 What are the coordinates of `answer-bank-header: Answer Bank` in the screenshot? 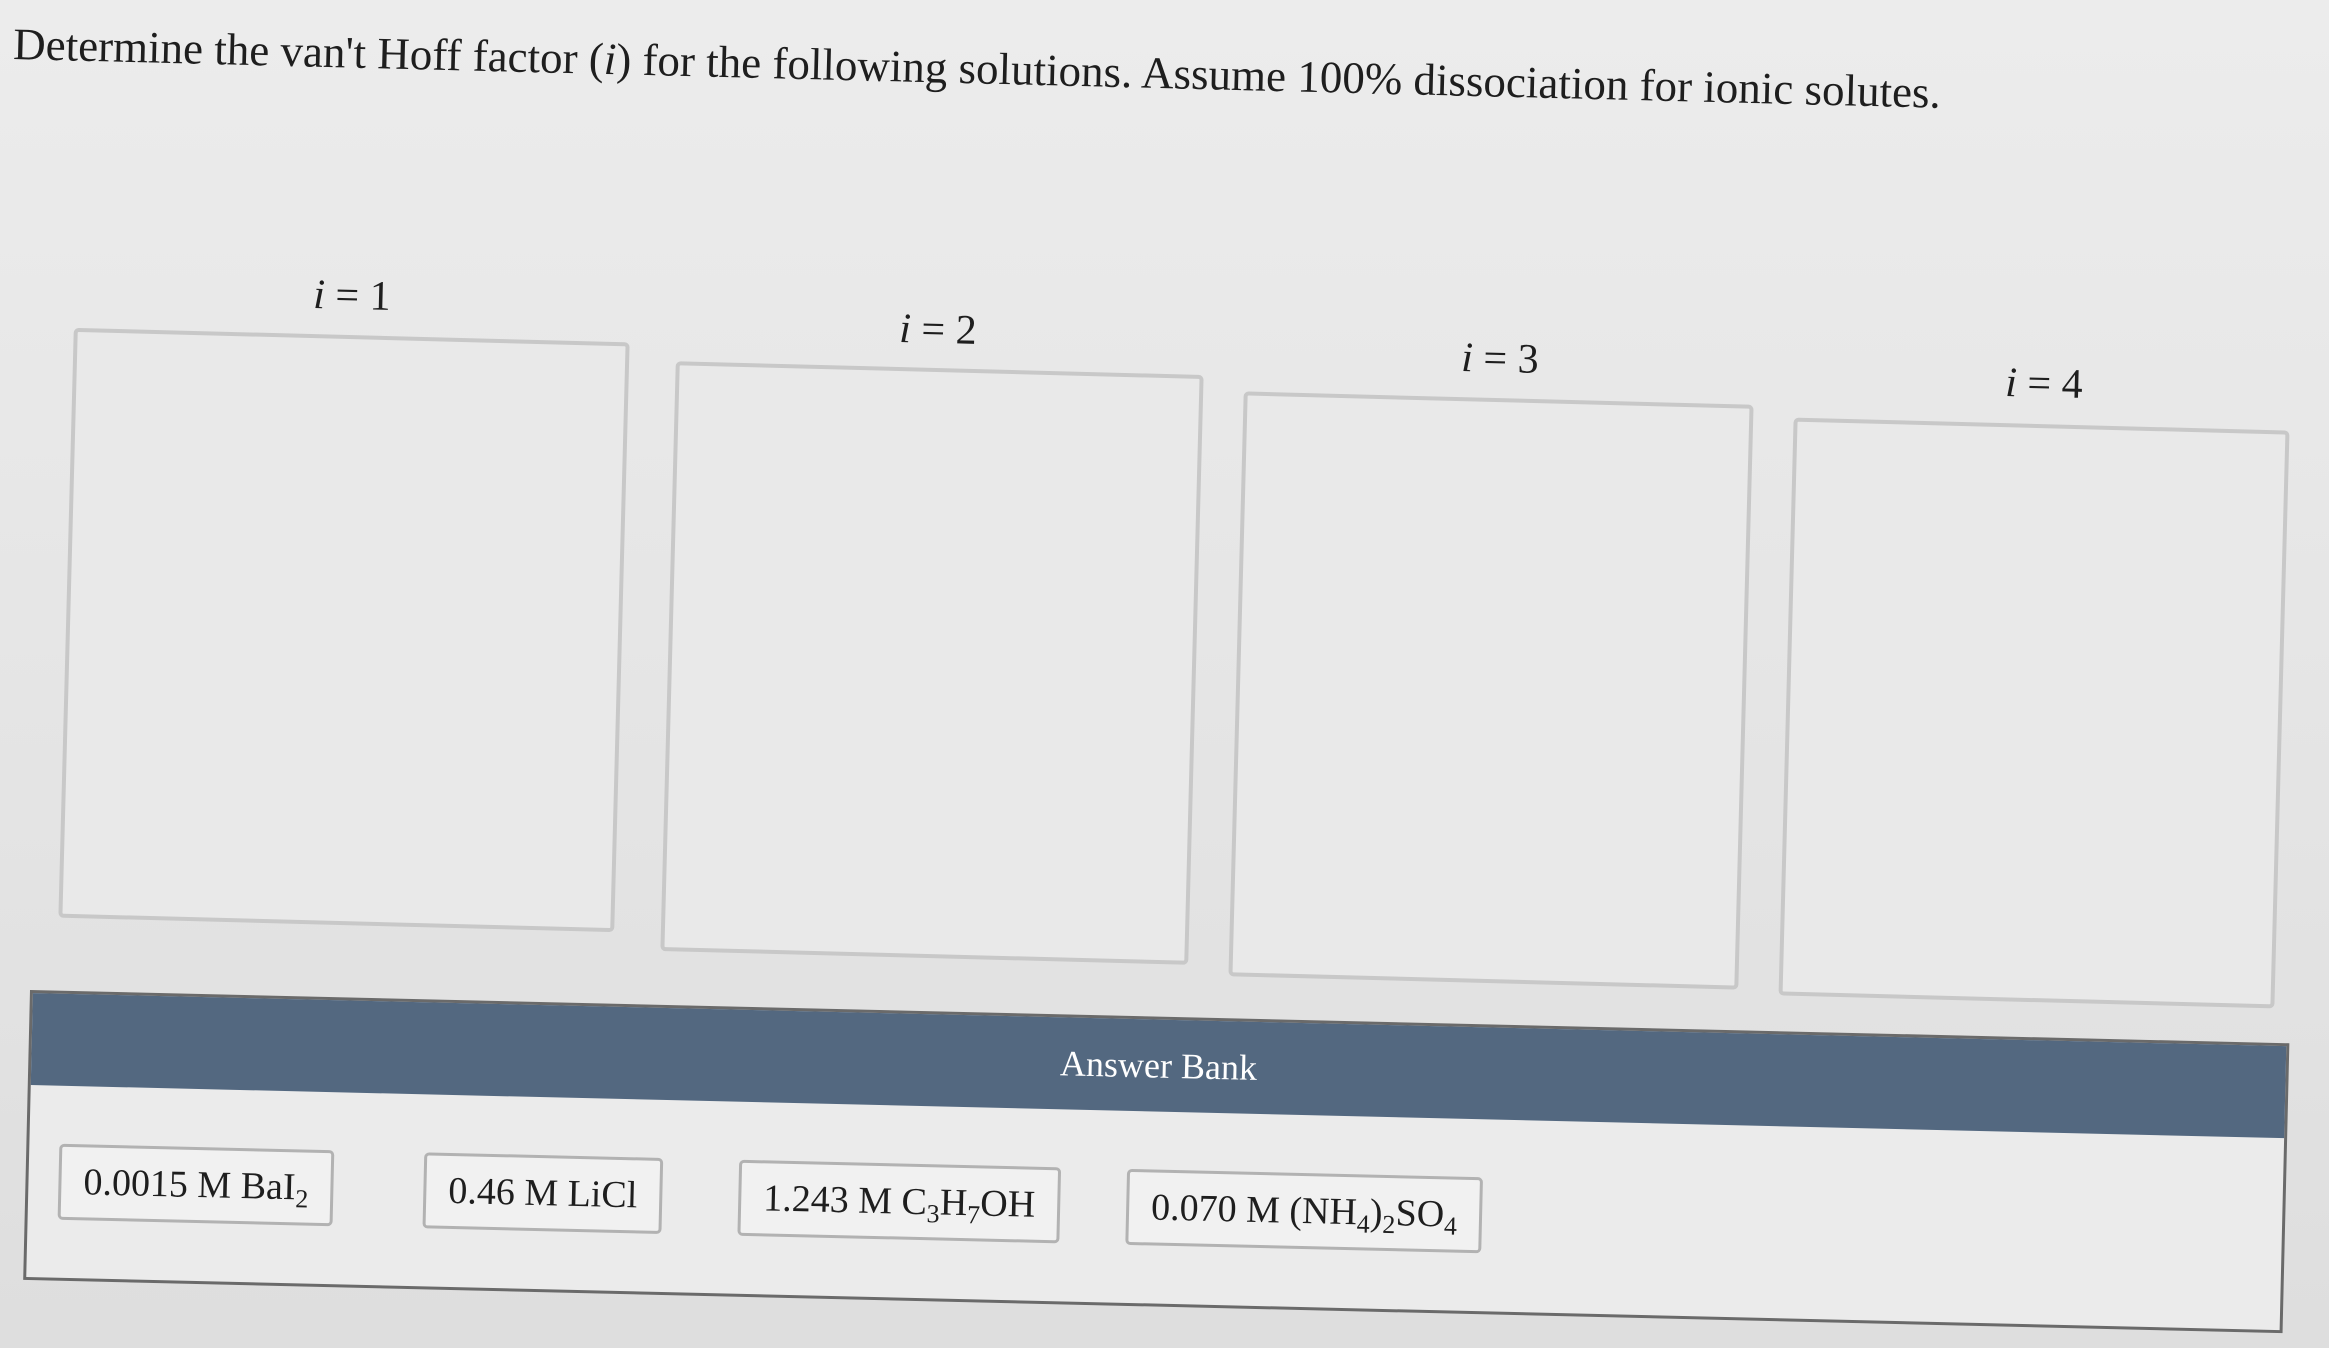 It's located at (1158, 1066).